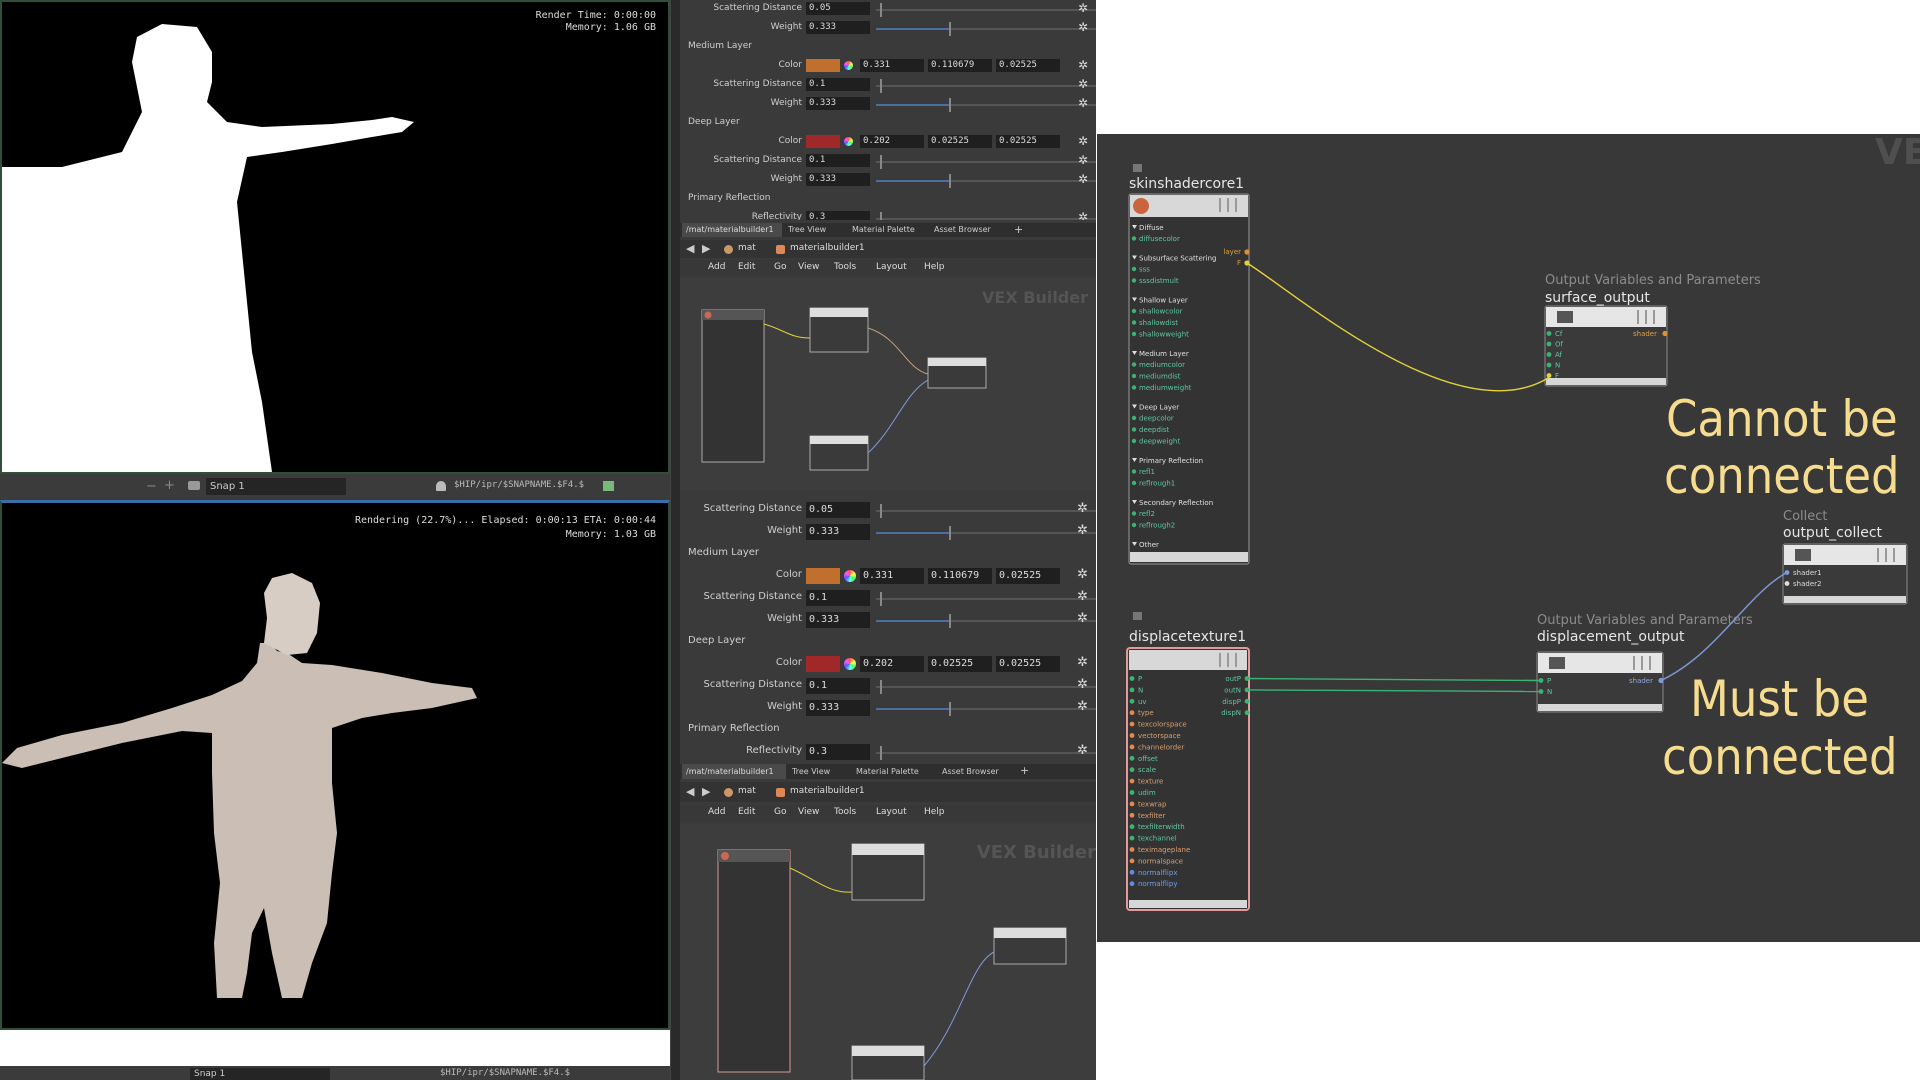 This screenshot has height=1080, width=1920. I want to click on path-node: materialbuilder1, so click(827, 248).